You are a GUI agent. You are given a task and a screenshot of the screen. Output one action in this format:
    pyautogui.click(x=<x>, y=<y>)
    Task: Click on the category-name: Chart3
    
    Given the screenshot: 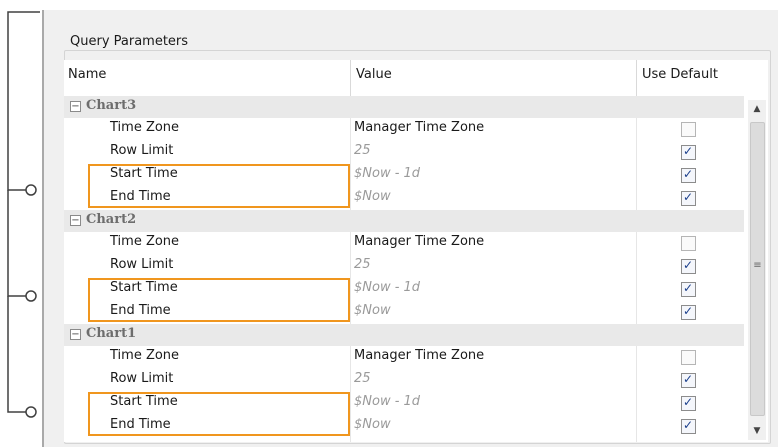 What is the action you would take?
    pyautogui.click(x=111, y=105)
    